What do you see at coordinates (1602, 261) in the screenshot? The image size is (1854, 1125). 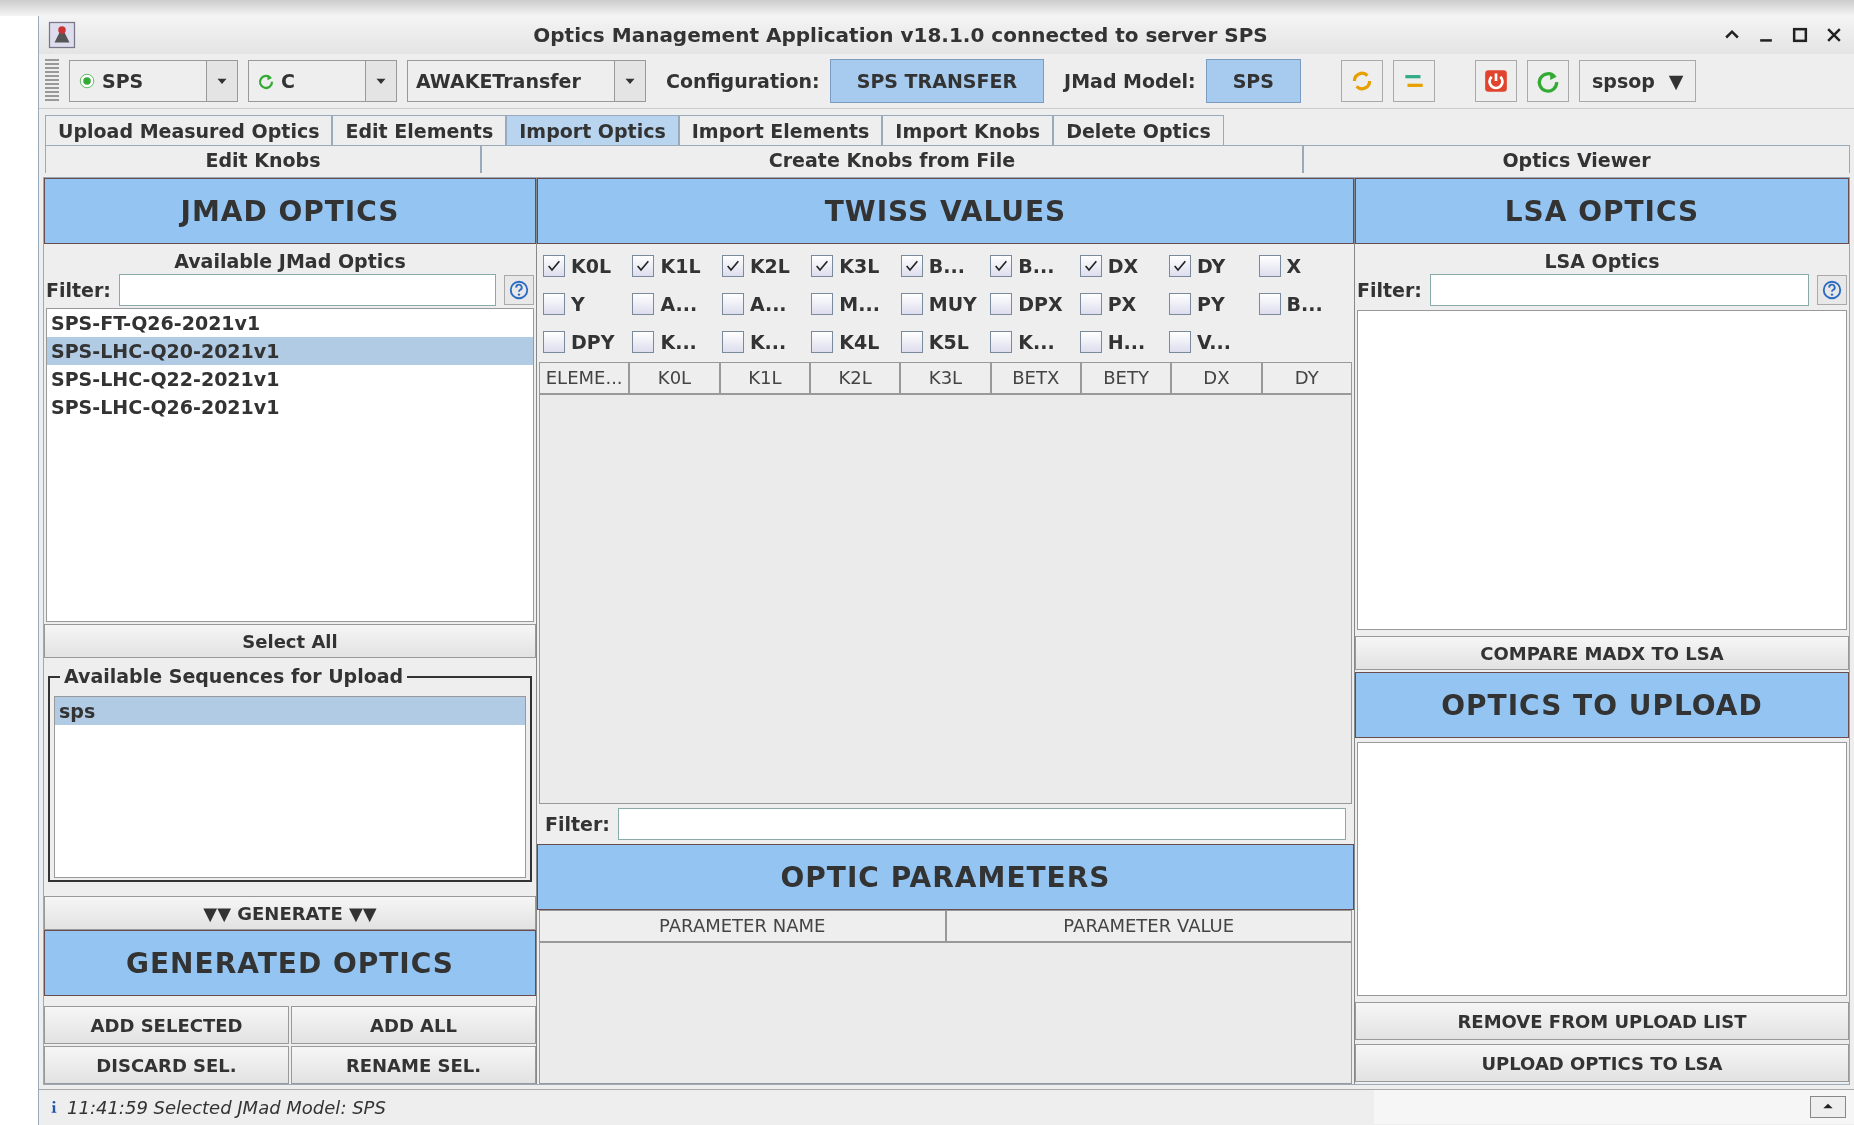 I see `list-title: LSA Optics` at bounding box center [1602, 261].